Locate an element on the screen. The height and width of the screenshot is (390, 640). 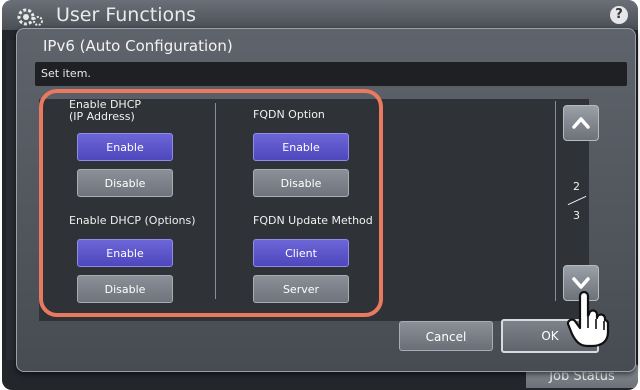
app-header: User Functions ? is located at coordinates (320, 15).